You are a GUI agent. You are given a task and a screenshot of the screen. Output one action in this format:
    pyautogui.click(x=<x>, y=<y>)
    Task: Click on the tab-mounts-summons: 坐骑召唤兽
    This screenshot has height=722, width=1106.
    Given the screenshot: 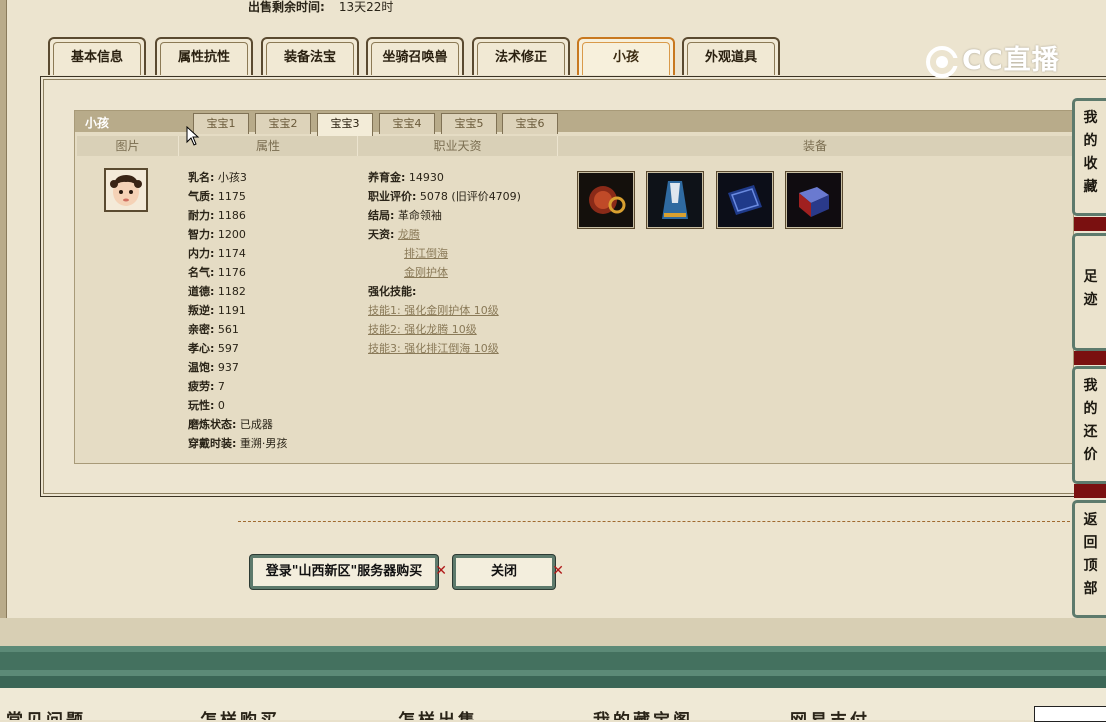 What is the action you would take?
    pyautogui.click(x=415, y=56)
    